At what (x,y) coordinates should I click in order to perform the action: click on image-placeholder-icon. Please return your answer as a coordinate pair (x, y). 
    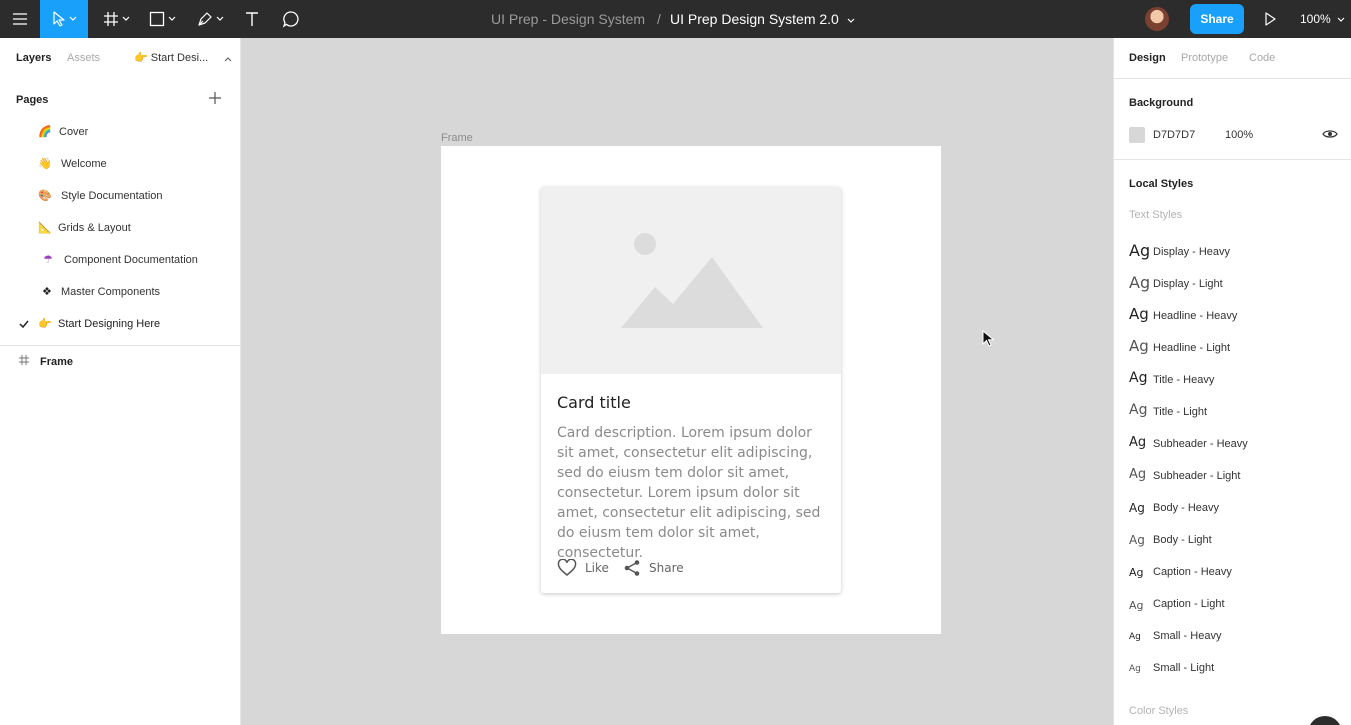
    Looking at the image, I should click on (692, 280).